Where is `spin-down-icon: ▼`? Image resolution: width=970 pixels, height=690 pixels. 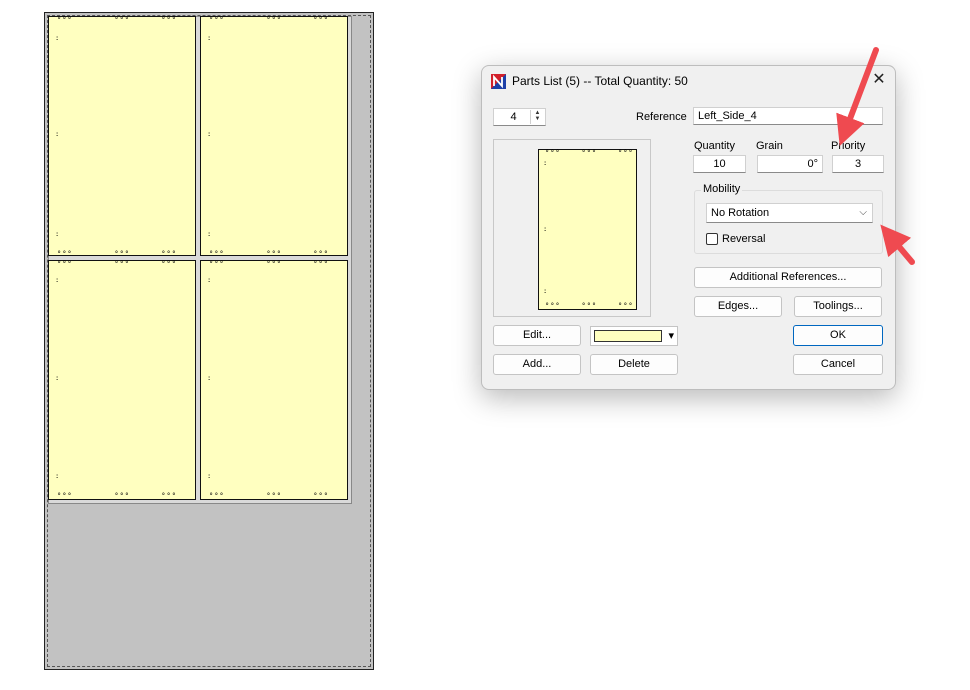
spin-down-icon: ▼ is located at coordinates (537, 119).